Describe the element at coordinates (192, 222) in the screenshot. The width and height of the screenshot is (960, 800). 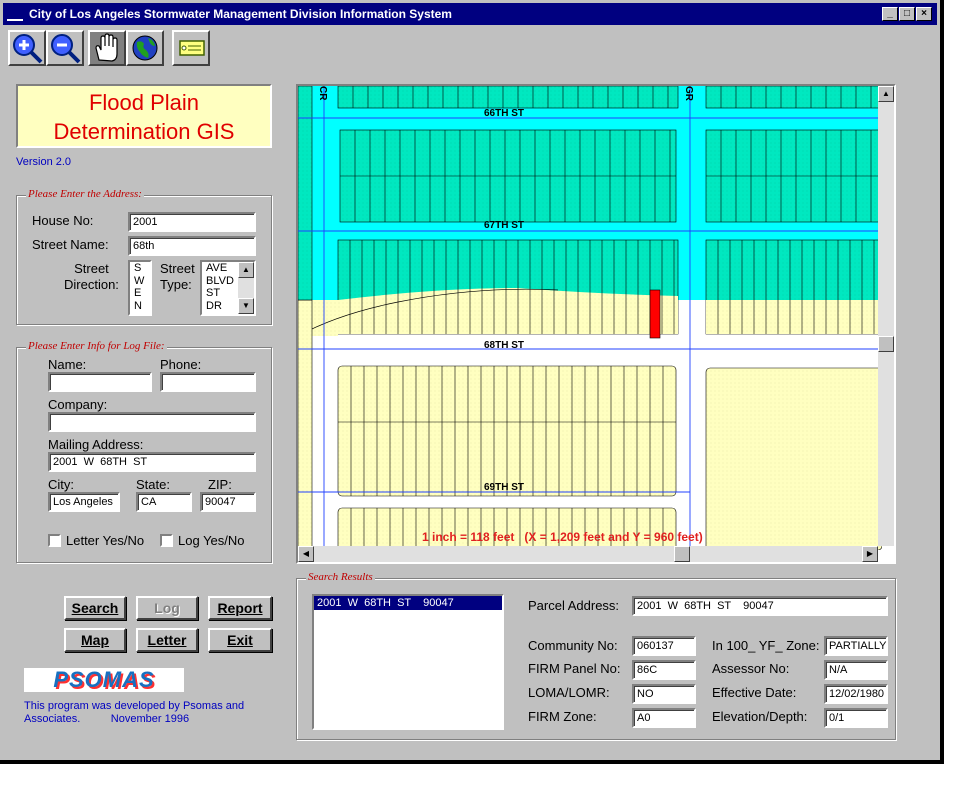
I see `house-no-input: 2001` at that location.